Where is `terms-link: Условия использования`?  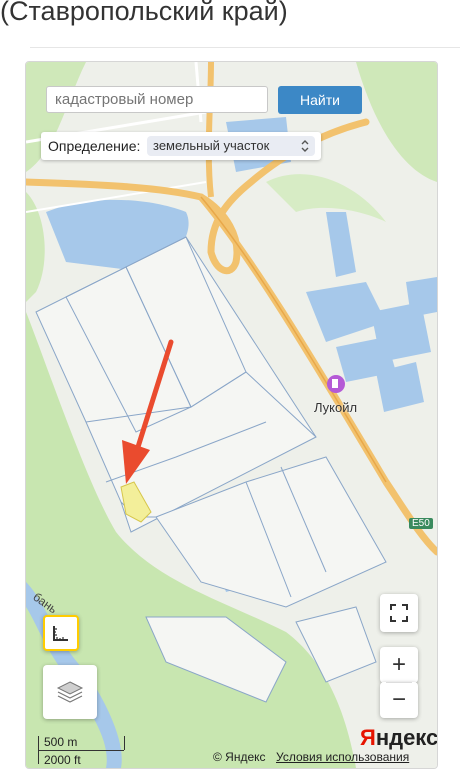
terms-link: Условия использования is located at coordinates (342, 757).